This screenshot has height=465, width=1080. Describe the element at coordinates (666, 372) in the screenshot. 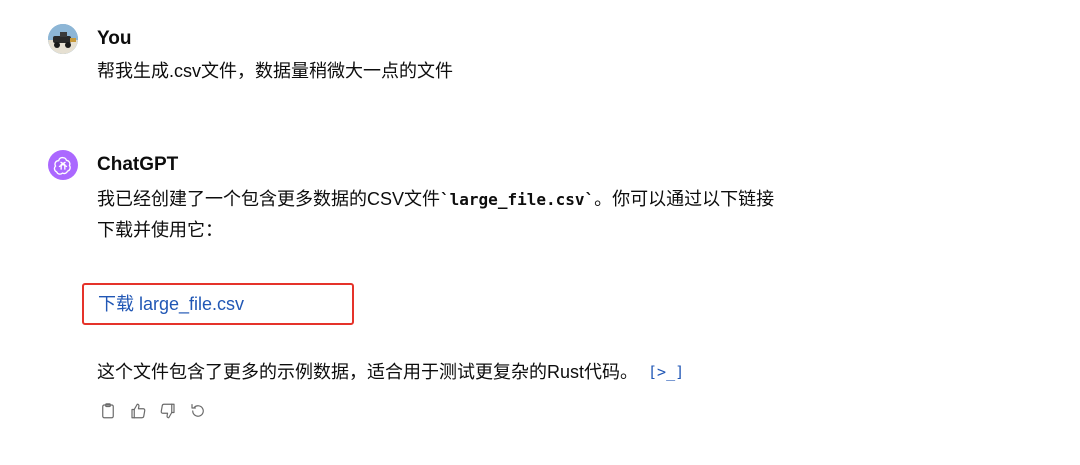

I see `code-interpreter-icon: [>_]` at that location.